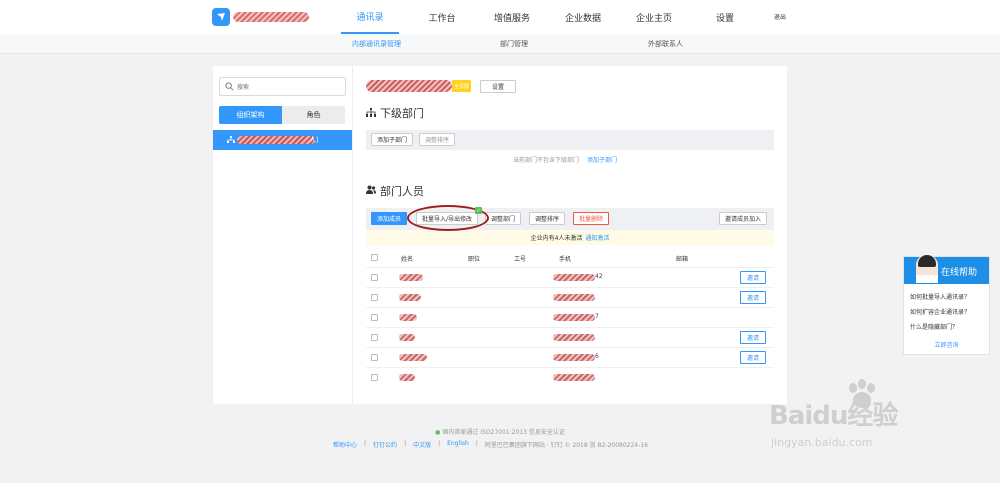 Image resolution: width=1000 pixels, height=483 pixels. What do you see at coordinates (231, 139) in the screenshot?
I see `org-tree-icon` at bounding box center [231, 139].